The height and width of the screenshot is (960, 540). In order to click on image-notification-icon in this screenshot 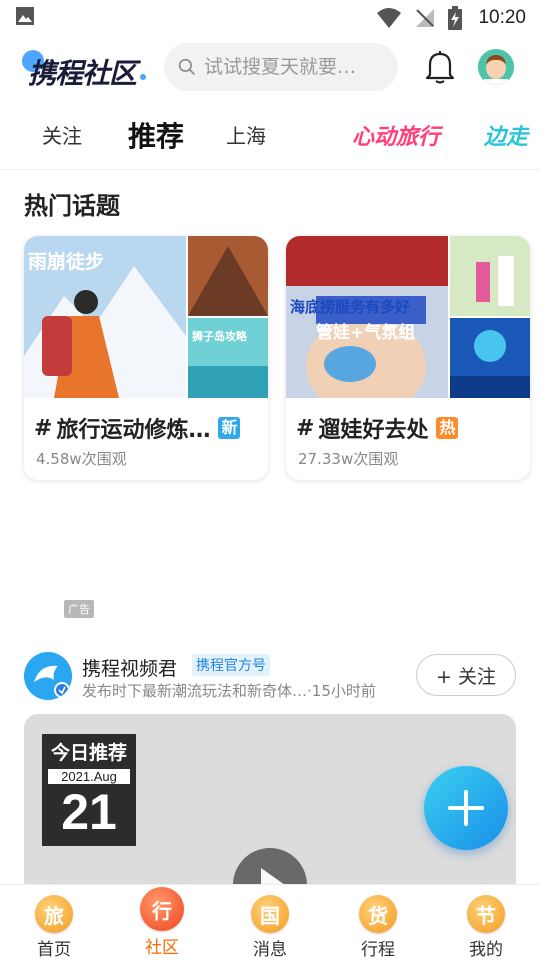, I will do `click(25, 16)`.